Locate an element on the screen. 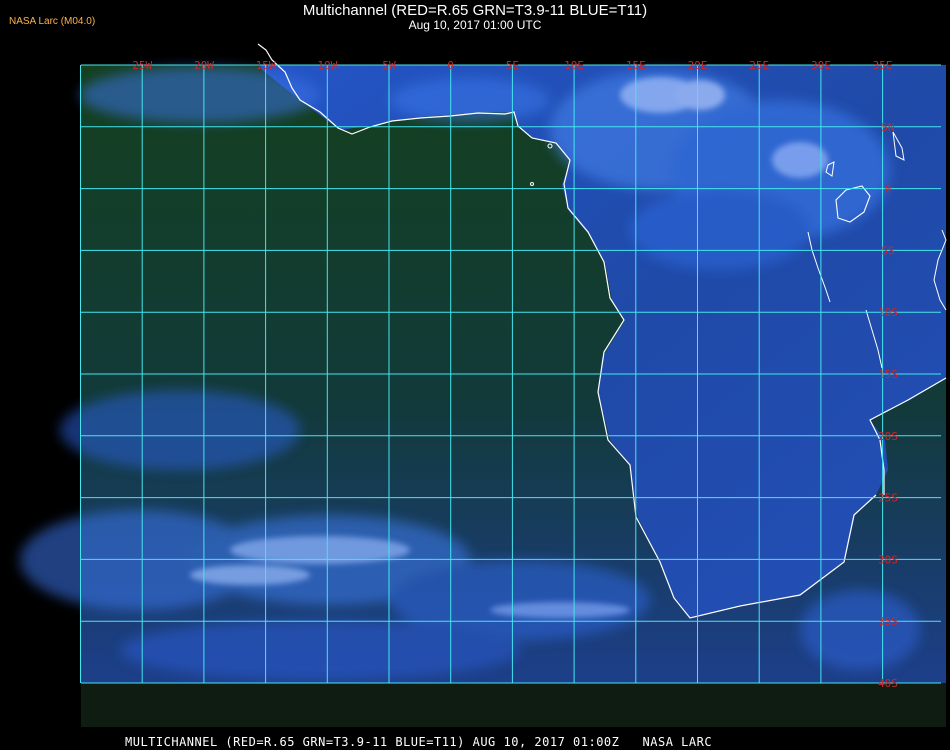  latitude-label: 0 is located at coordinates (888, 189).